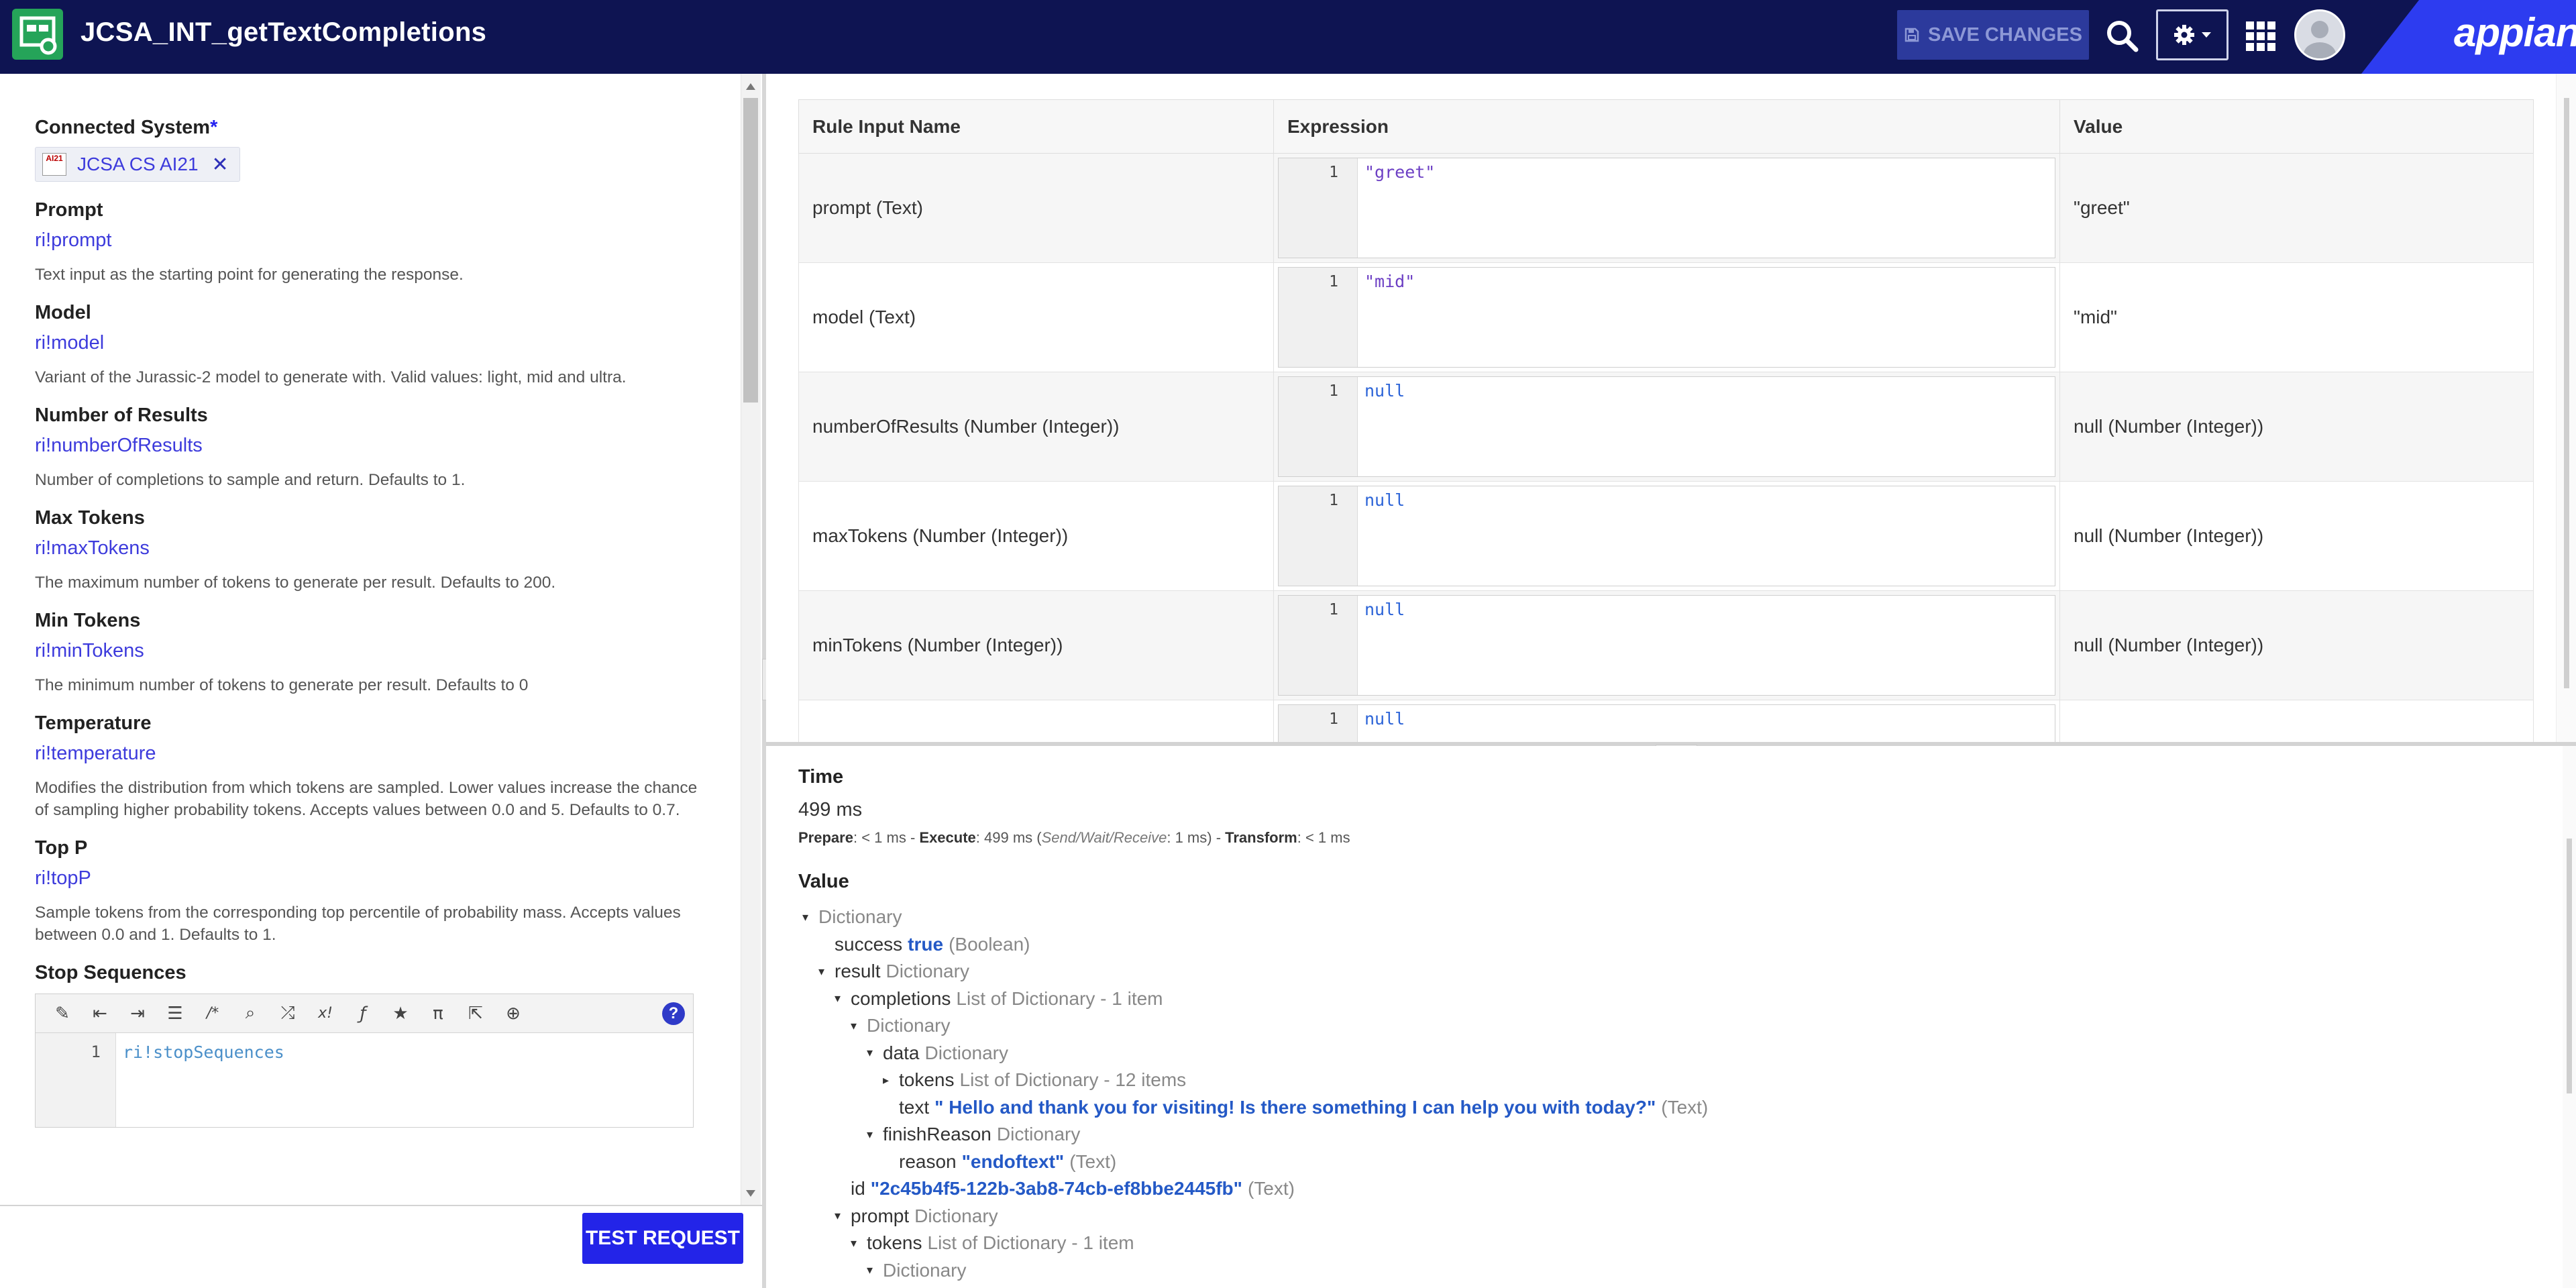 This screenshot has height=1288, width=2576. I want to click on variable-icon: x!, so click(325, 1013).